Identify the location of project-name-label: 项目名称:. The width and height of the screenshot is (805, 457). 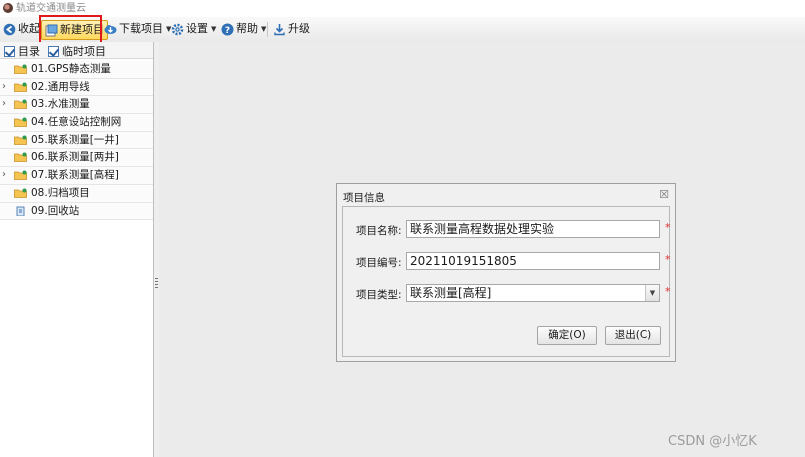
(379, 231).